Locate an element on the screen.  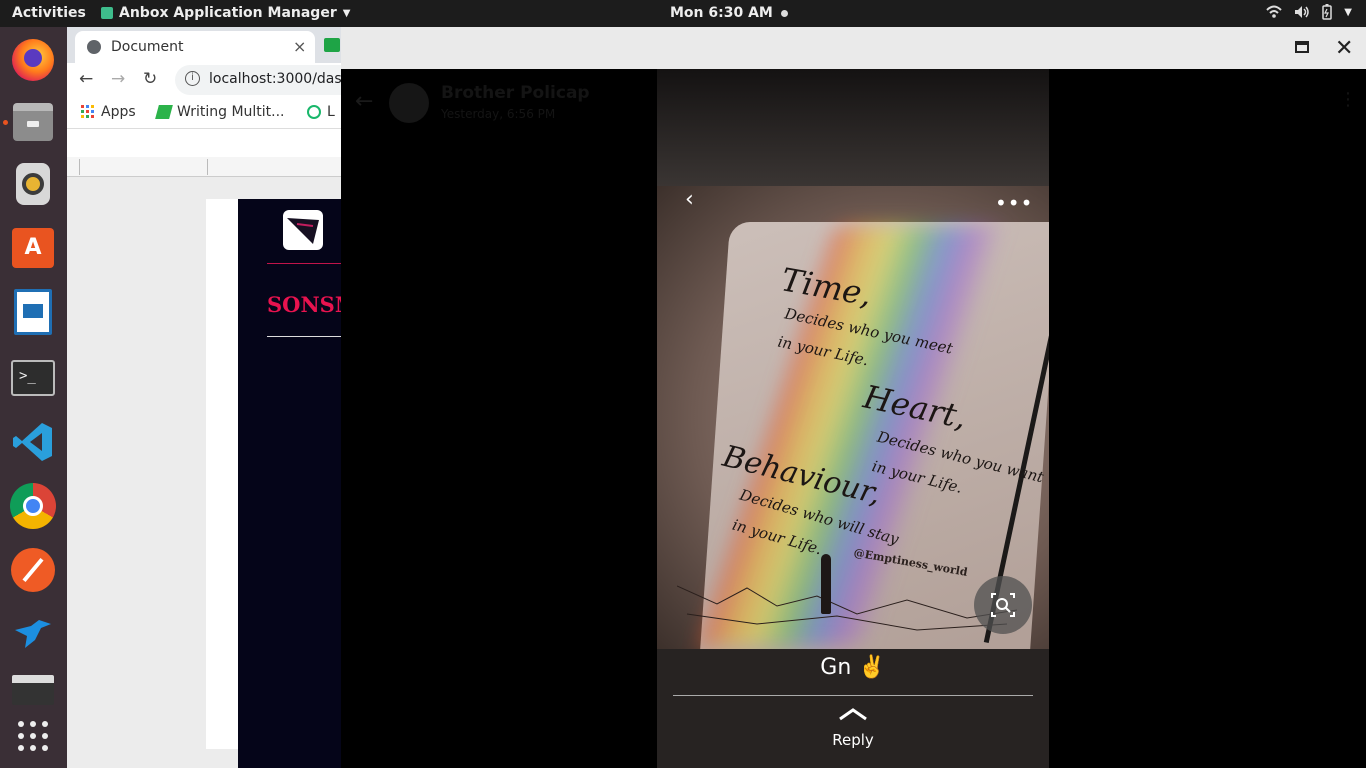
bookmark-third: L is located at coordinates (321, 112).